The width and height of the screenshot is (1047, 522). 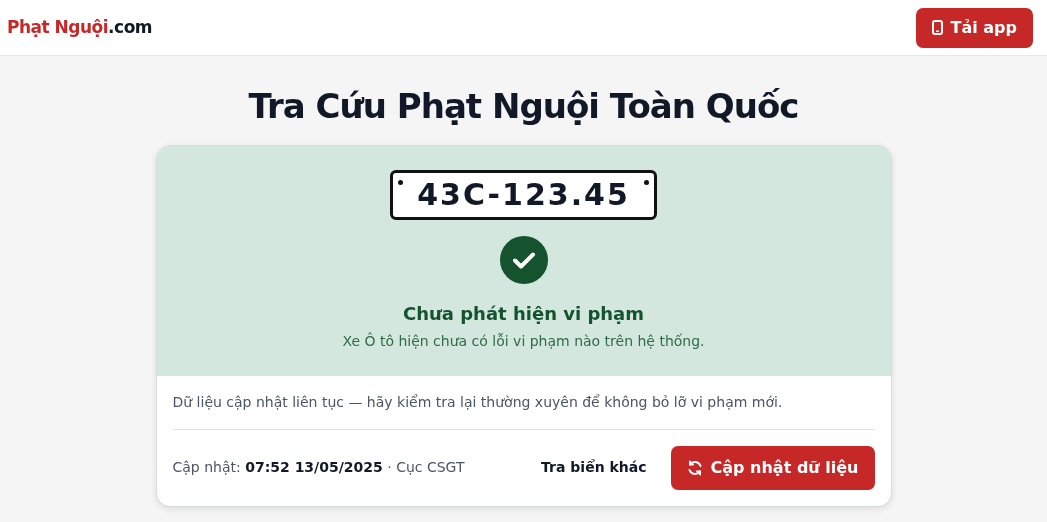 I want to click on info-note: Dữ liệu cập nhật liên tục — hãy kiểm tra lại thường xuyên để không bỏ lỡ vi phạm mới., so click(x=523, y=402).